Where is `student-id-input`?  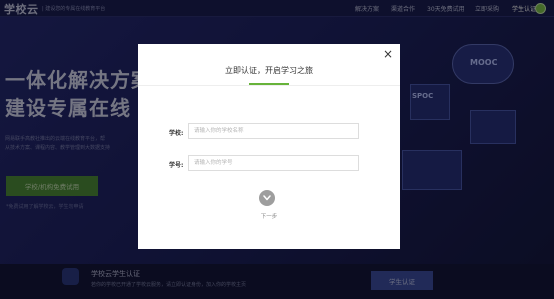 student-id-input is located at coordinates (273, 163).